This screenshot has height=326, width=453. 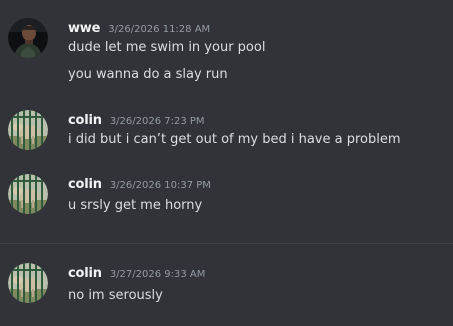 What do you see at coordinates (135, 205) in the screenshot?
I see `message-text: u srsly get me horny` at bounding box center [135, 205].